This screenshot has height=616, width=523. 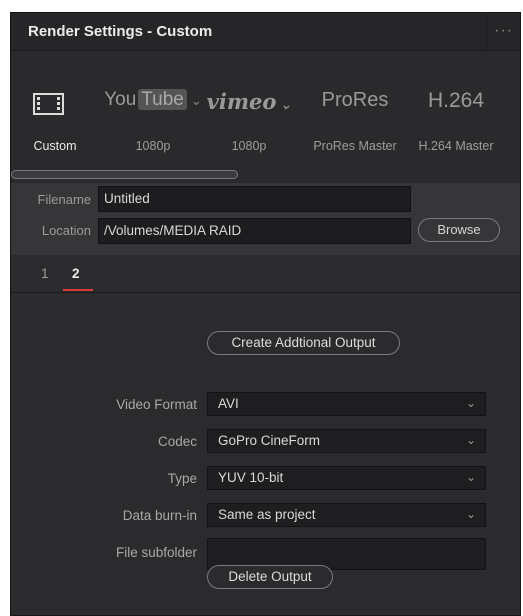 I want to click on create-additional-output-button: Create Addtional Output, so click(x=303, y=343).